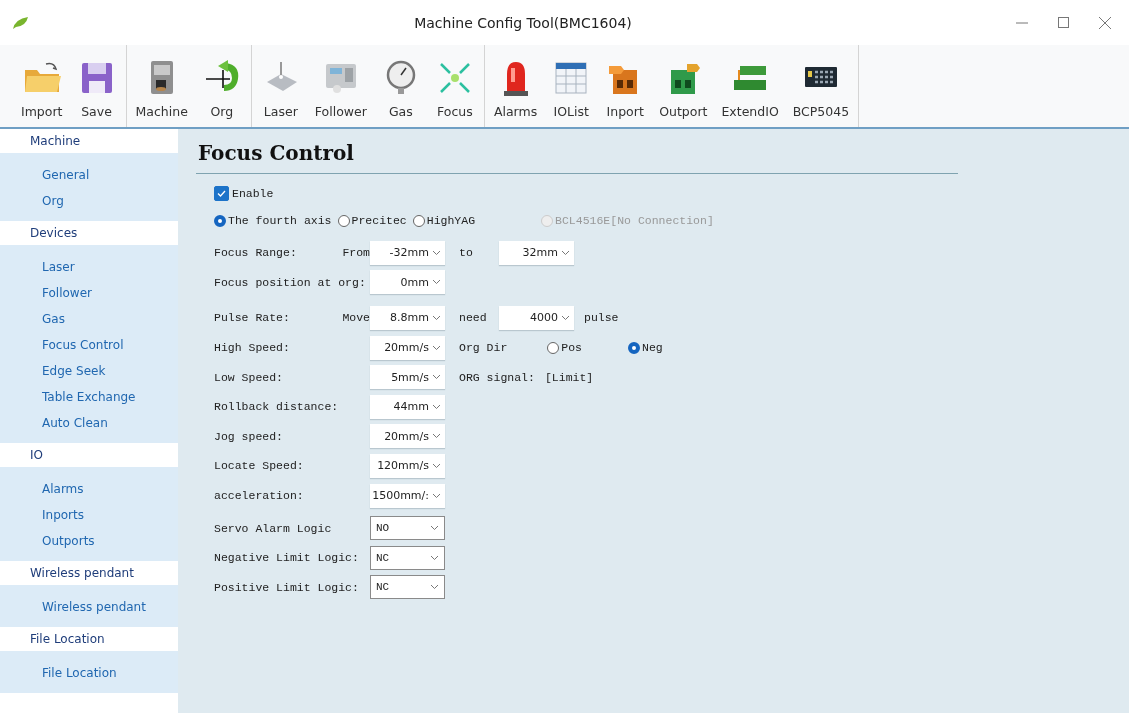 The width and height of the screenshot is (1129, 713). What do you see at coordinates (466, 253) in the screenshot?
I see `field-label: to` at bounding box center [466, 253].